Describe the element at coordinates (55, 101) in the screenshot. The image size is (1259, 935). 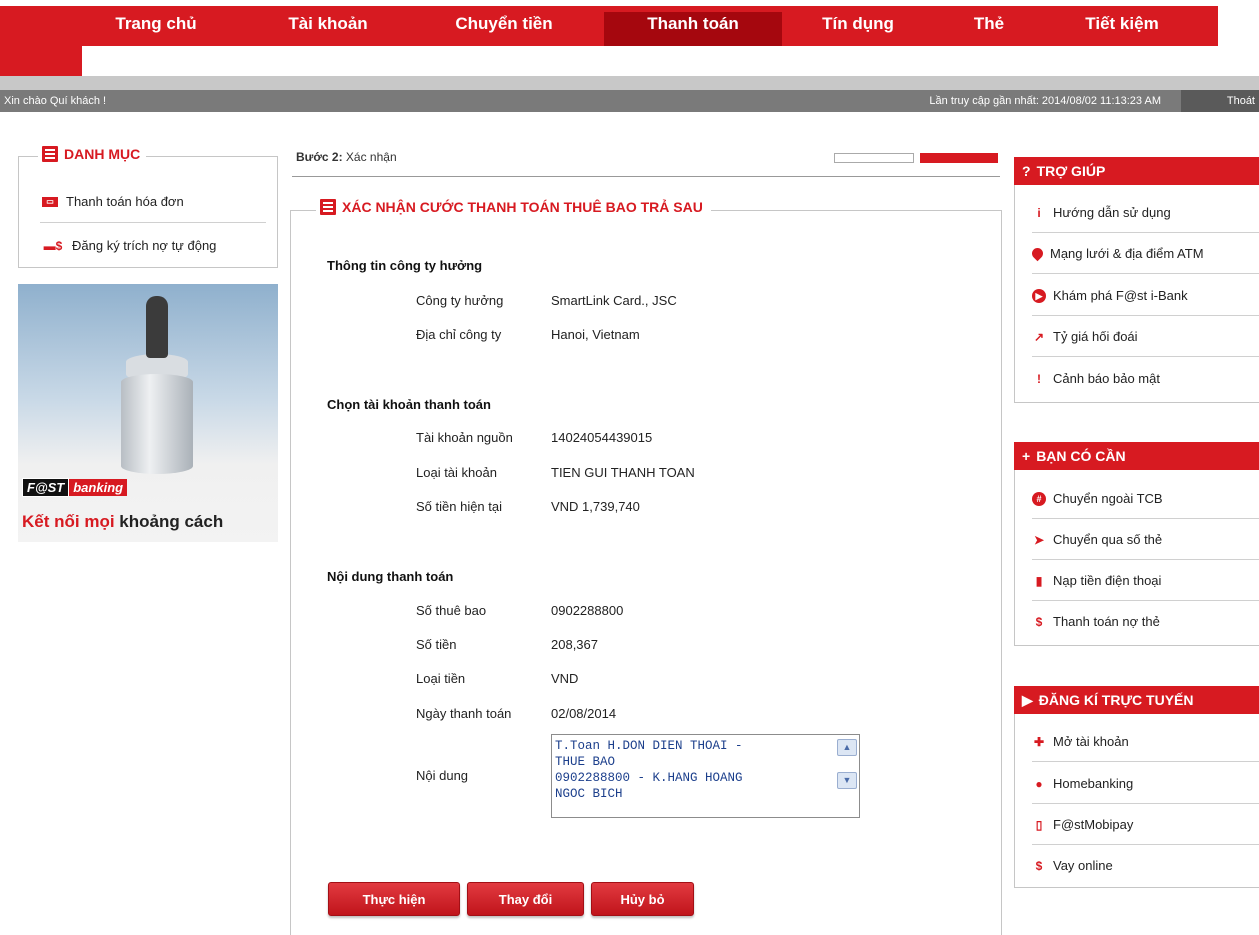
I see `greeting-text: Xin chào Quí khách !` at that location.